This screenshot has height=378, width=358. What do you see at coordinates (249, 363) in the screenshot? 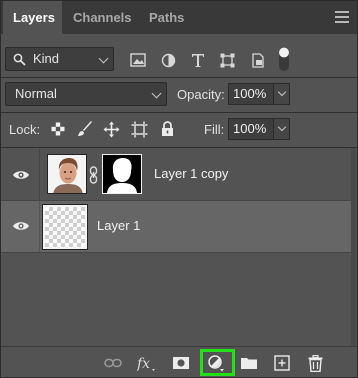
I see `new-group-folder-icon` at bounding box center [249, 363].